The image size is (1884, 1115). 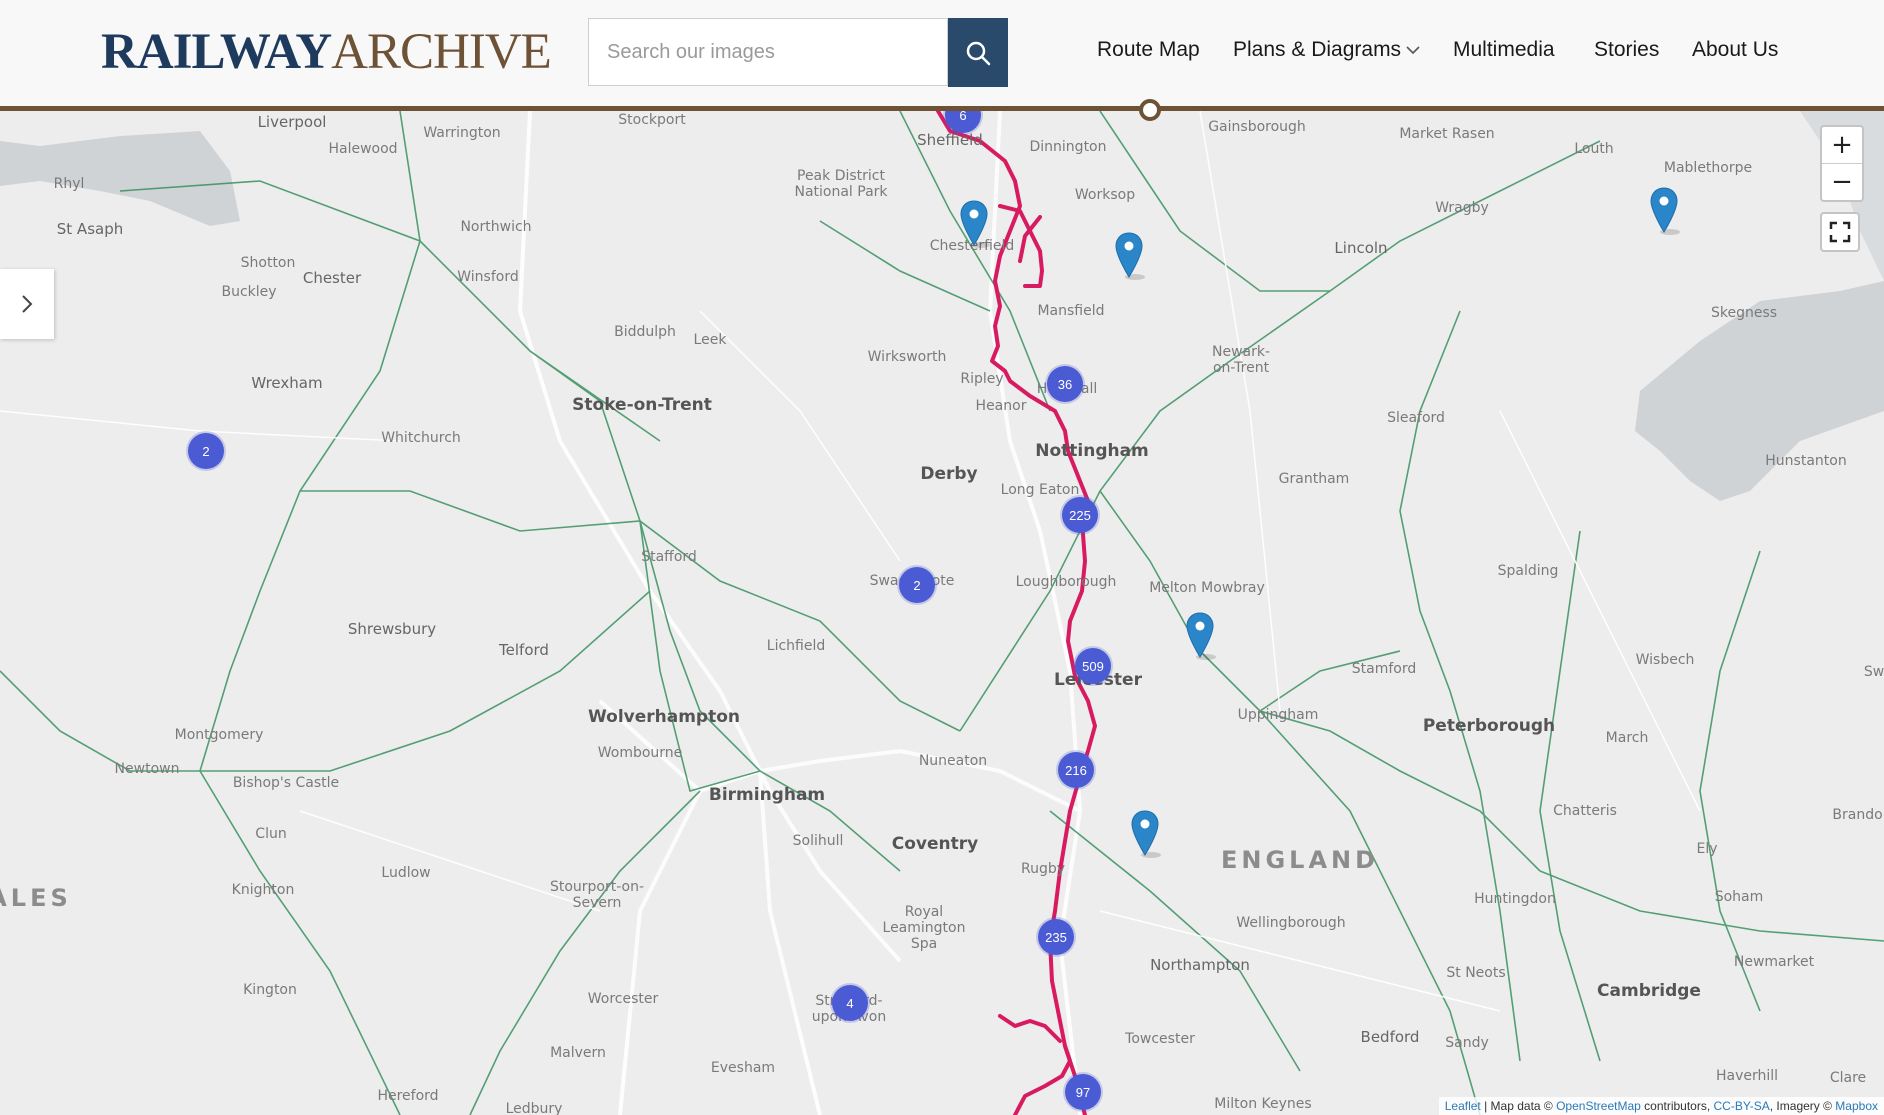 I want to click on city-label: Leek, so click(x=710, y=340).